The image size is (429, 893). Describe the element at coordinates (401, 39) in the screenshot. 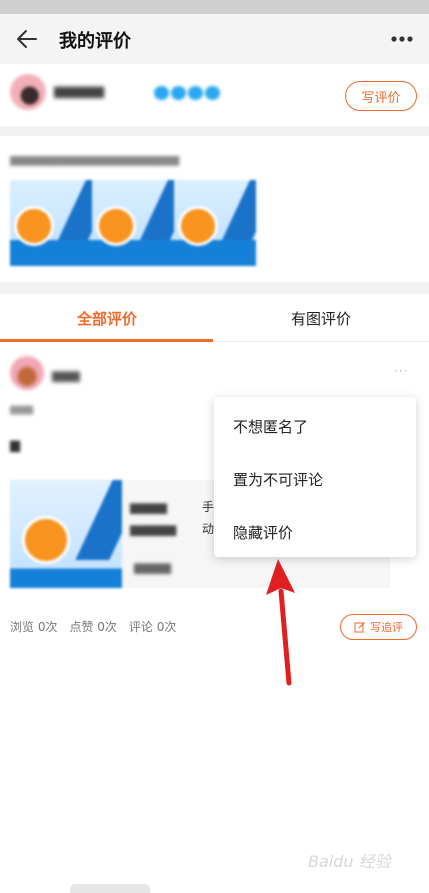

I see `more-options-icon` at that location.